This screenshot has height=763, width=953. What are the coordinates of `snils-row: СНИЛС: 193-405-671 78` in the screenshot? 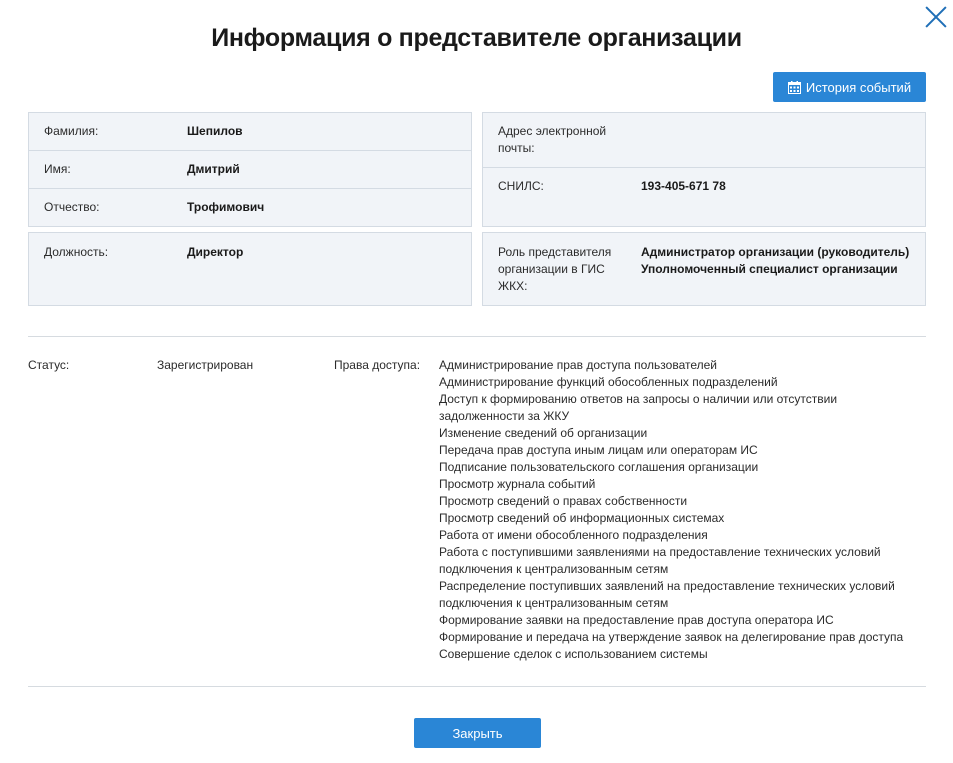 It's located at (704, 197).